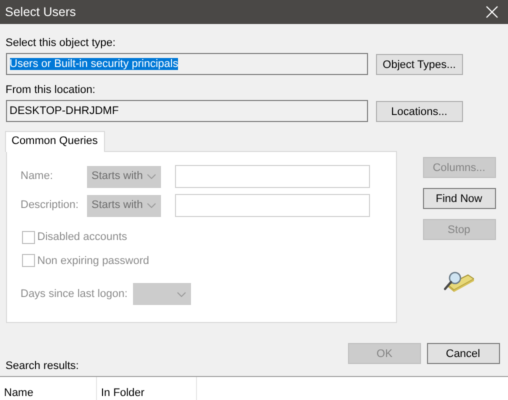  What do you see at coordinates (187, 111) in the screenshot?
I see `input-field: DESKTOP-DHRJDMF` at bounding box center [187, 111].